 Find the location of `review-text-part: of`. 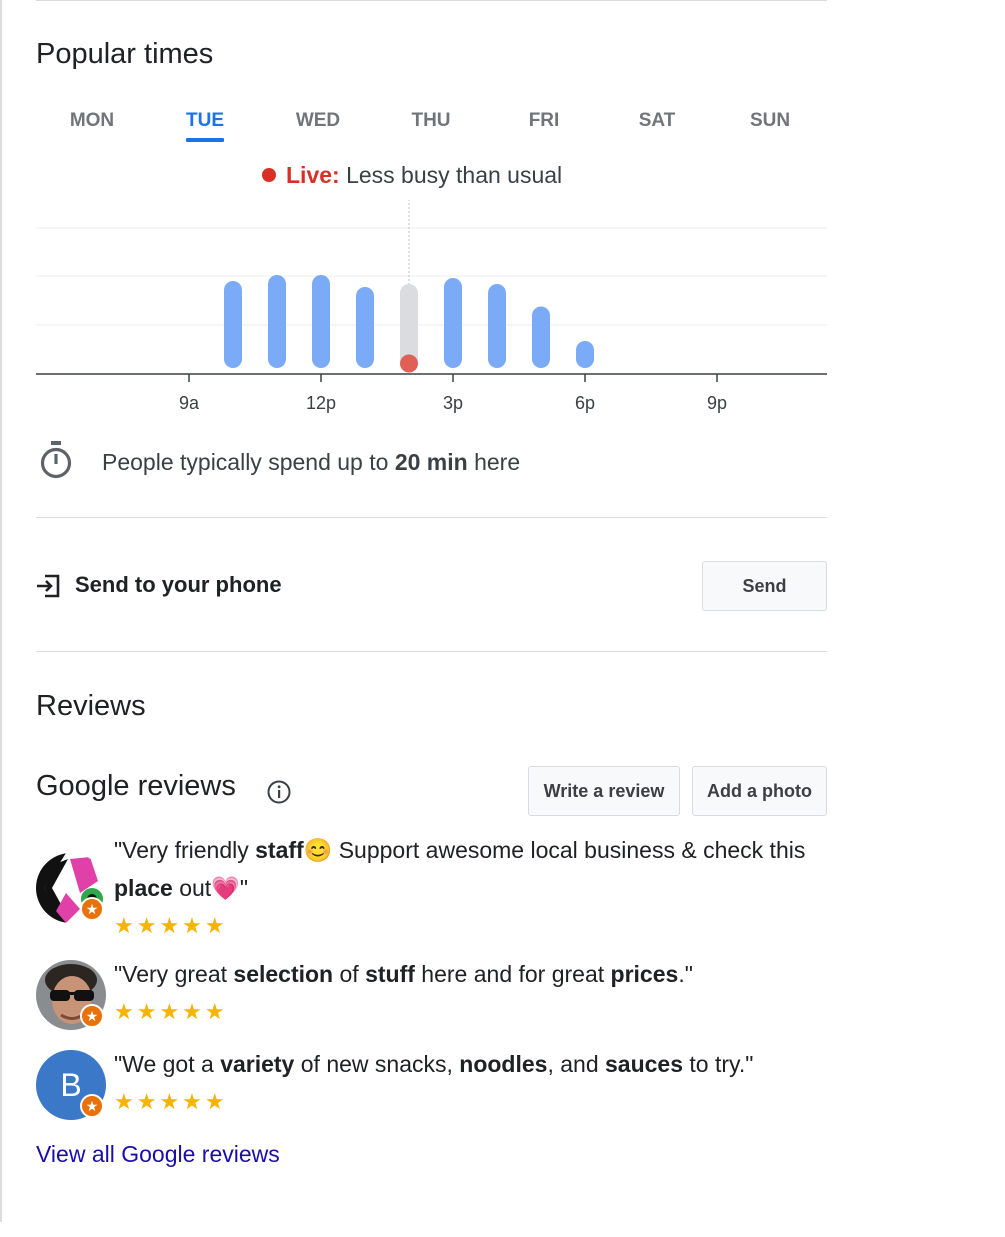

review-text-part: of is located at coordinates (349, 974).